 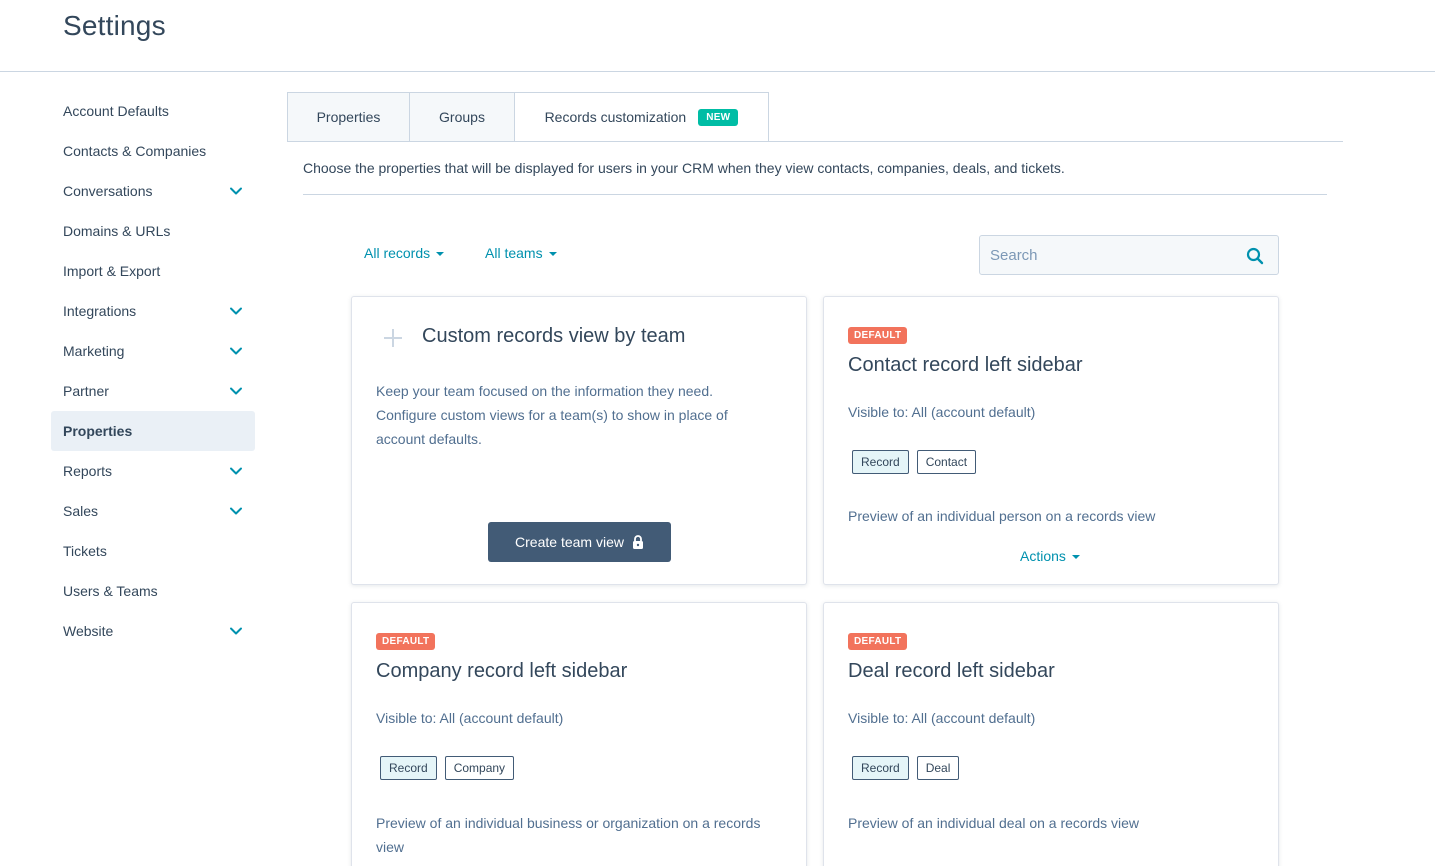 What do you see at coordinates (615, 117) in the screenshot?
I see `tab-label: Records customization` at bounding box center [615, 117].